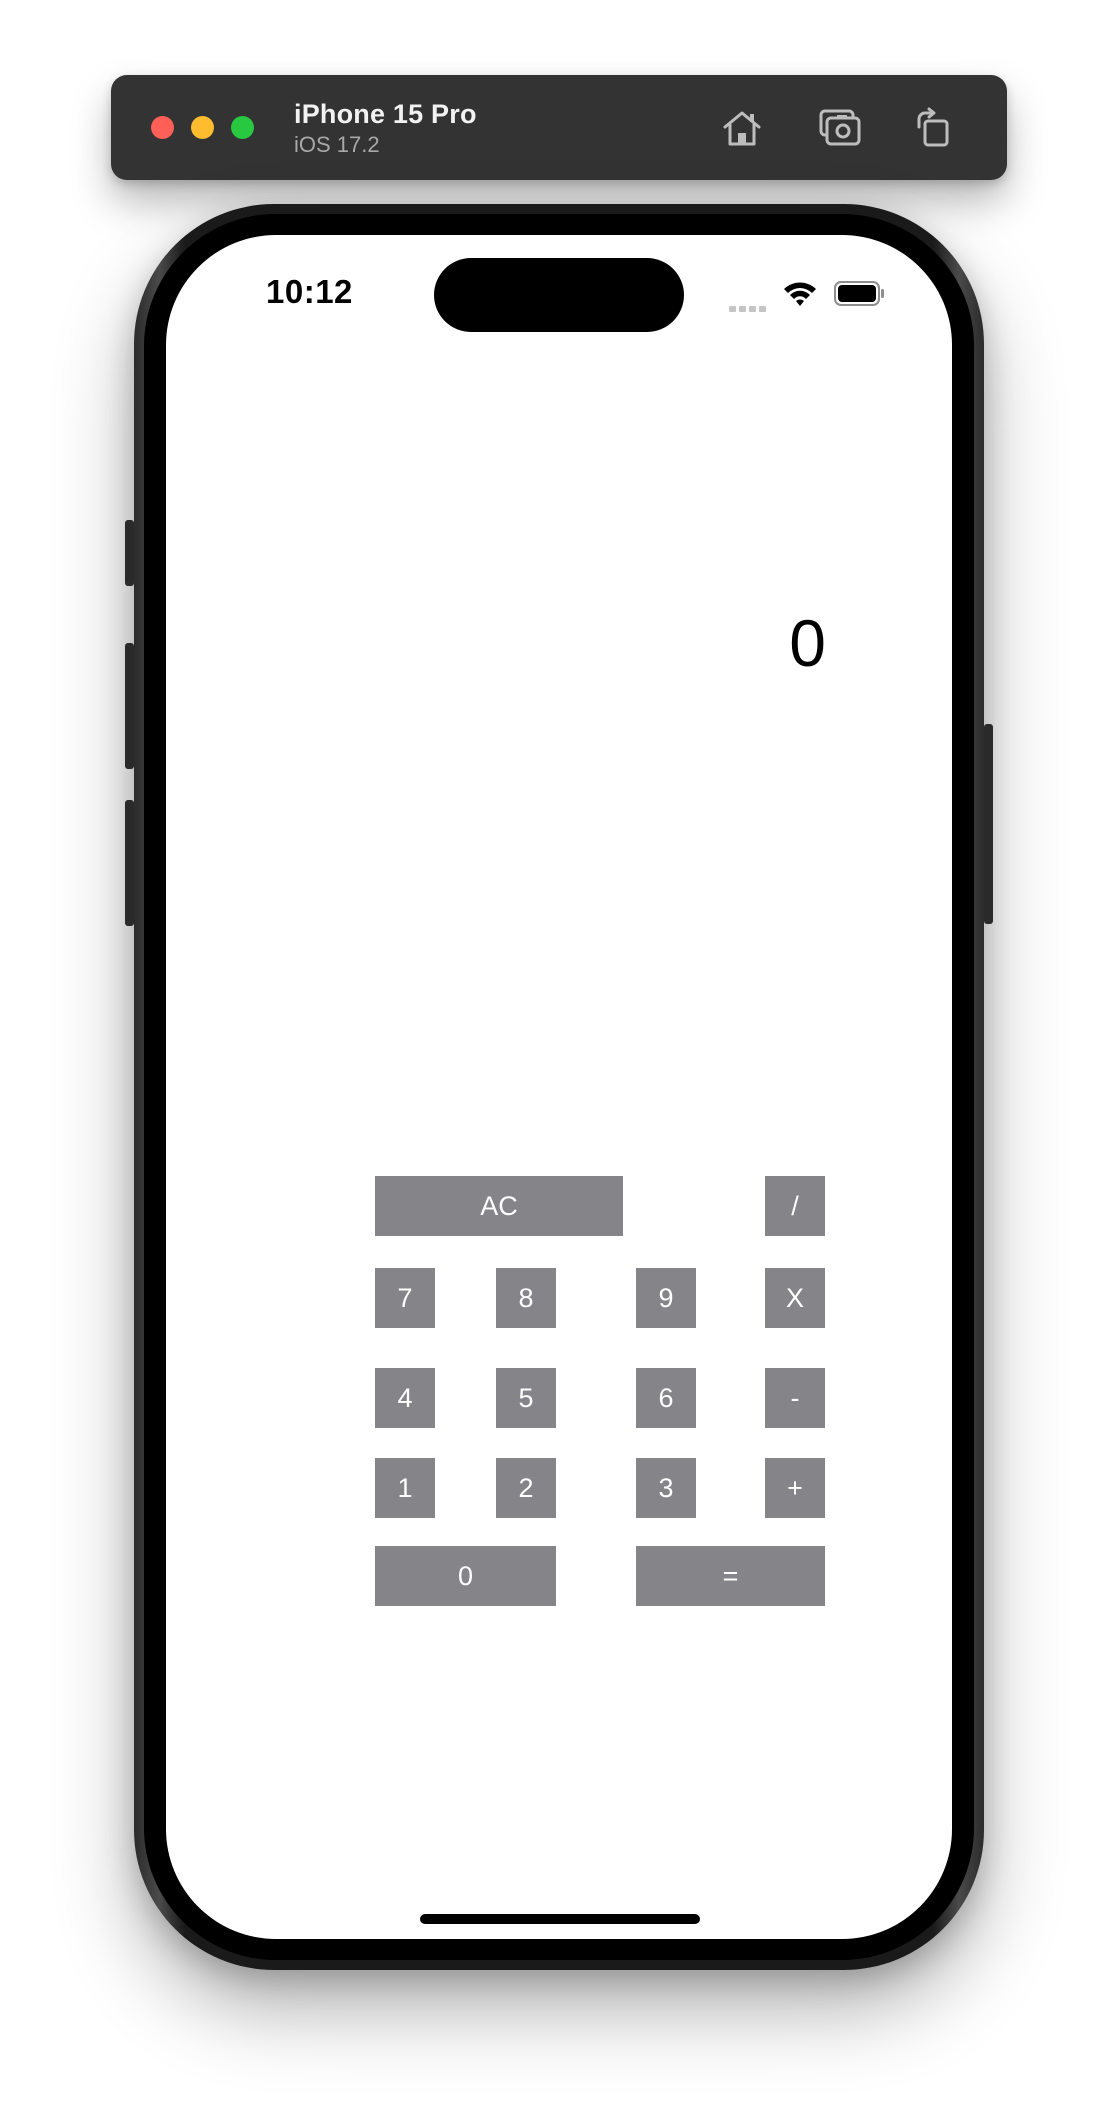  I want to click on volume-down-button, so click(129, 863).